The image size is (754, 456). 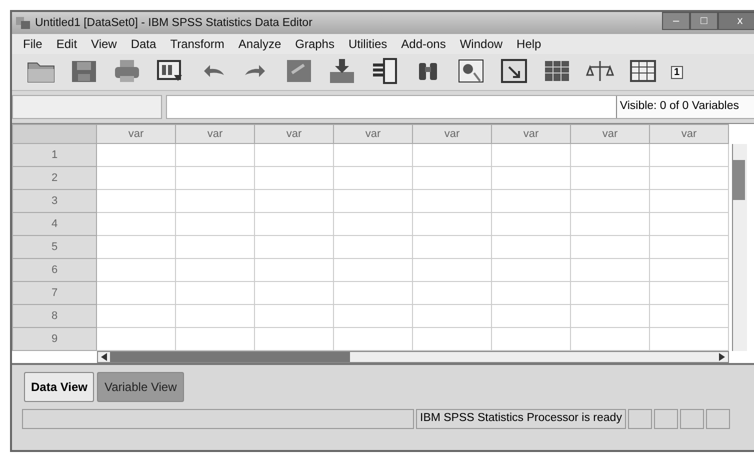 What do you see at coordinates (481, 44) in the screenshot?
I see `menu-item: Window` at bounding box center [481, 44].